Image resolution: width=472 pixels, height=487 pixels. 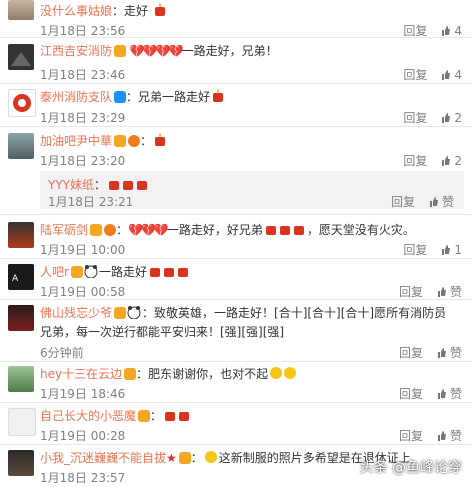 I want to click on like-button: 1, so click(x=451, y=250).